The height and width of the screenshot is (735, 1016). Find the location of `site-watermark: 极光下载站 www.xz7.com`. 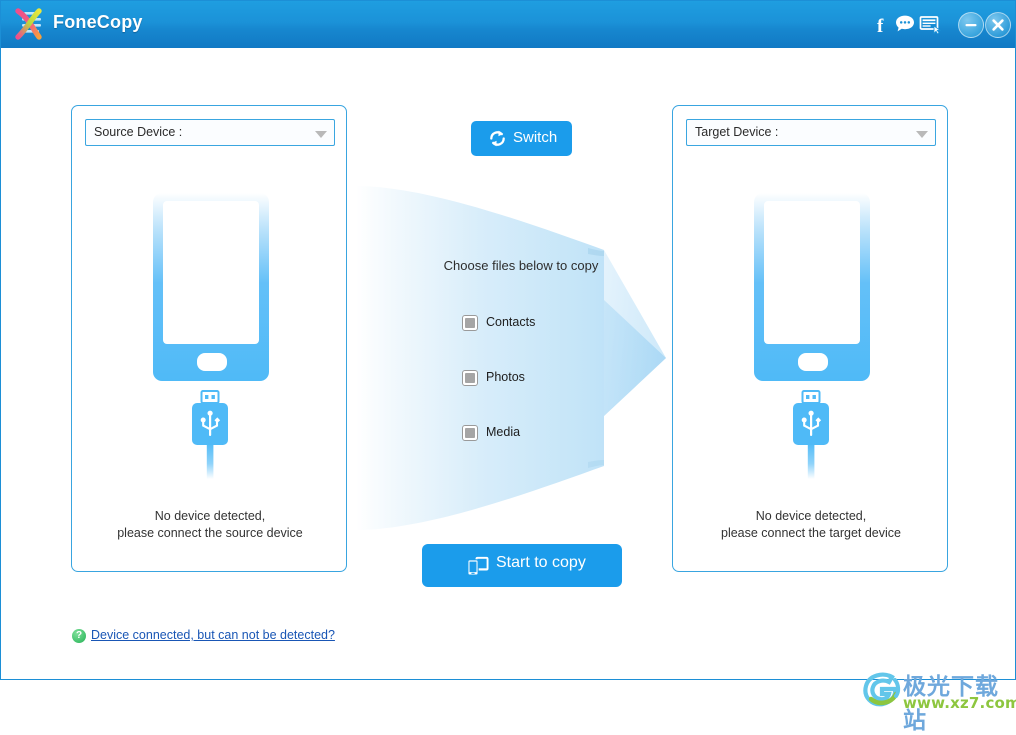

site-watermark: 极光下载站 www.xz7.com is located at coordinates (937, 700).